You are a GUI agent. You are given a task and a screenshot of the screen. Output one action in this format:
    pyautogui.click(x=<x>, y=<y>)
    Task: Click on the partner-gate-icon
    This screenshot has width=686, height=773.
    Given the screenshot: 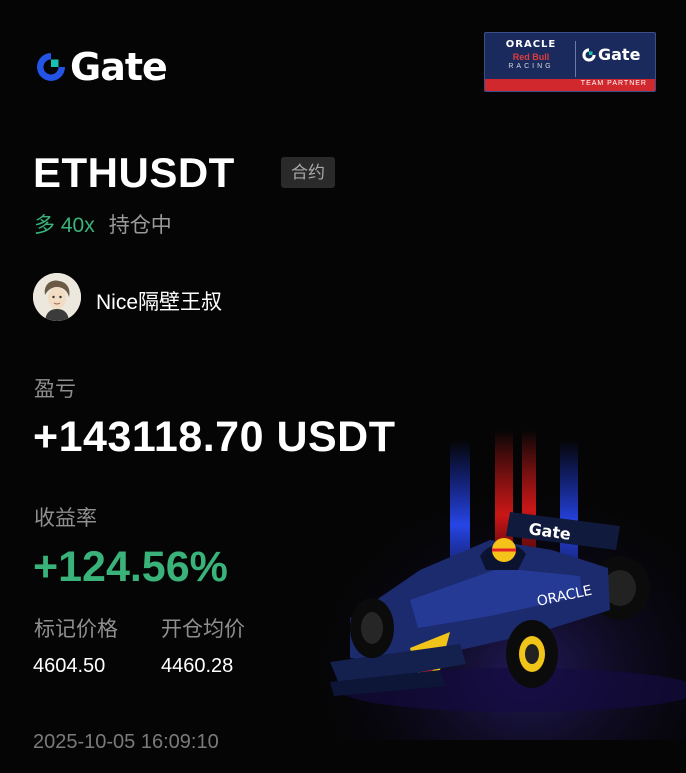 What is the action you would take?
    pyautogui.click(x=589, y=54)
    